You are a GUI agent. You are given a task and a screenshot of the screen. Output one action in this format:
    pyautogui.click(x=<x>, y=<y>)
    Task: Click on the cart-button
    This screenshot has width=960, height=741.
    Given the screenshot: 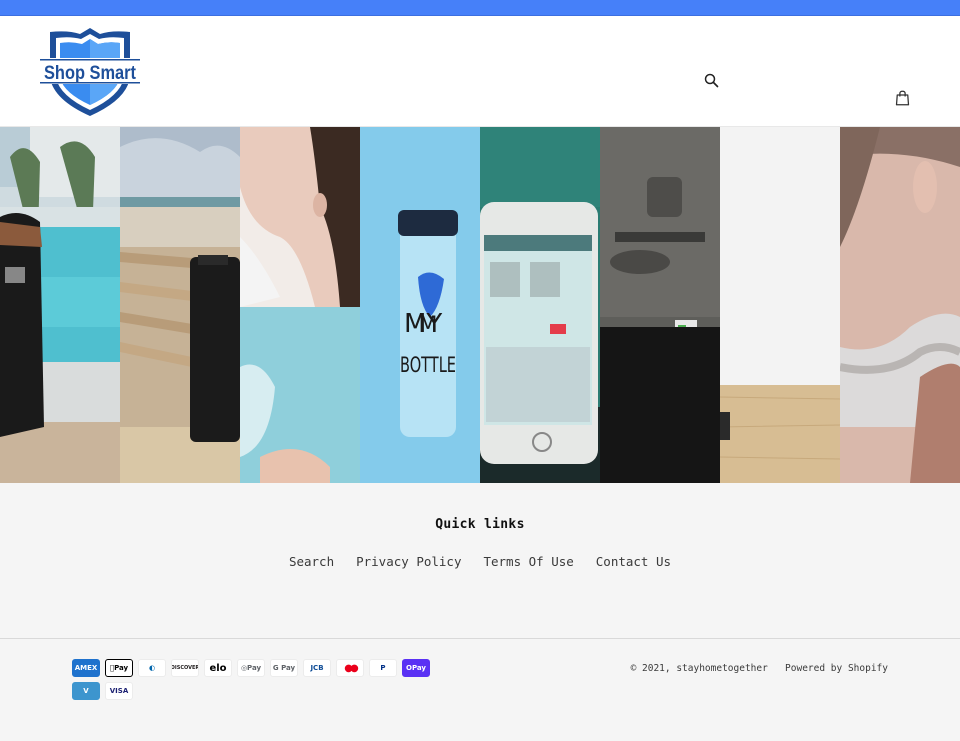 What is the action you would take?
    pyautogui.click(x=902, y=98)
    